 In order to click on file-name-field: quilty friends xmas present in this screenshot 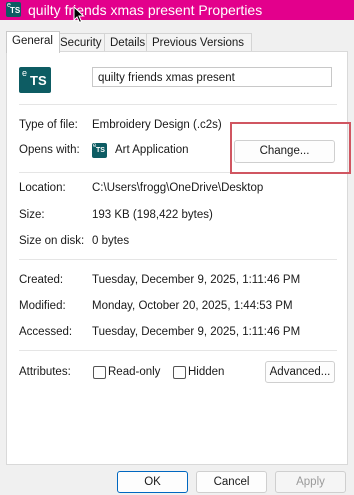, I will do `click(212, 77)`.